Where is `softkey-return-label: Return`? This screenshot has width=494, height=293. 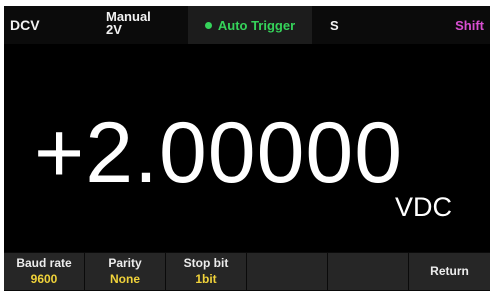 softkey-return-label: Return is located at coordinates (449, 271).